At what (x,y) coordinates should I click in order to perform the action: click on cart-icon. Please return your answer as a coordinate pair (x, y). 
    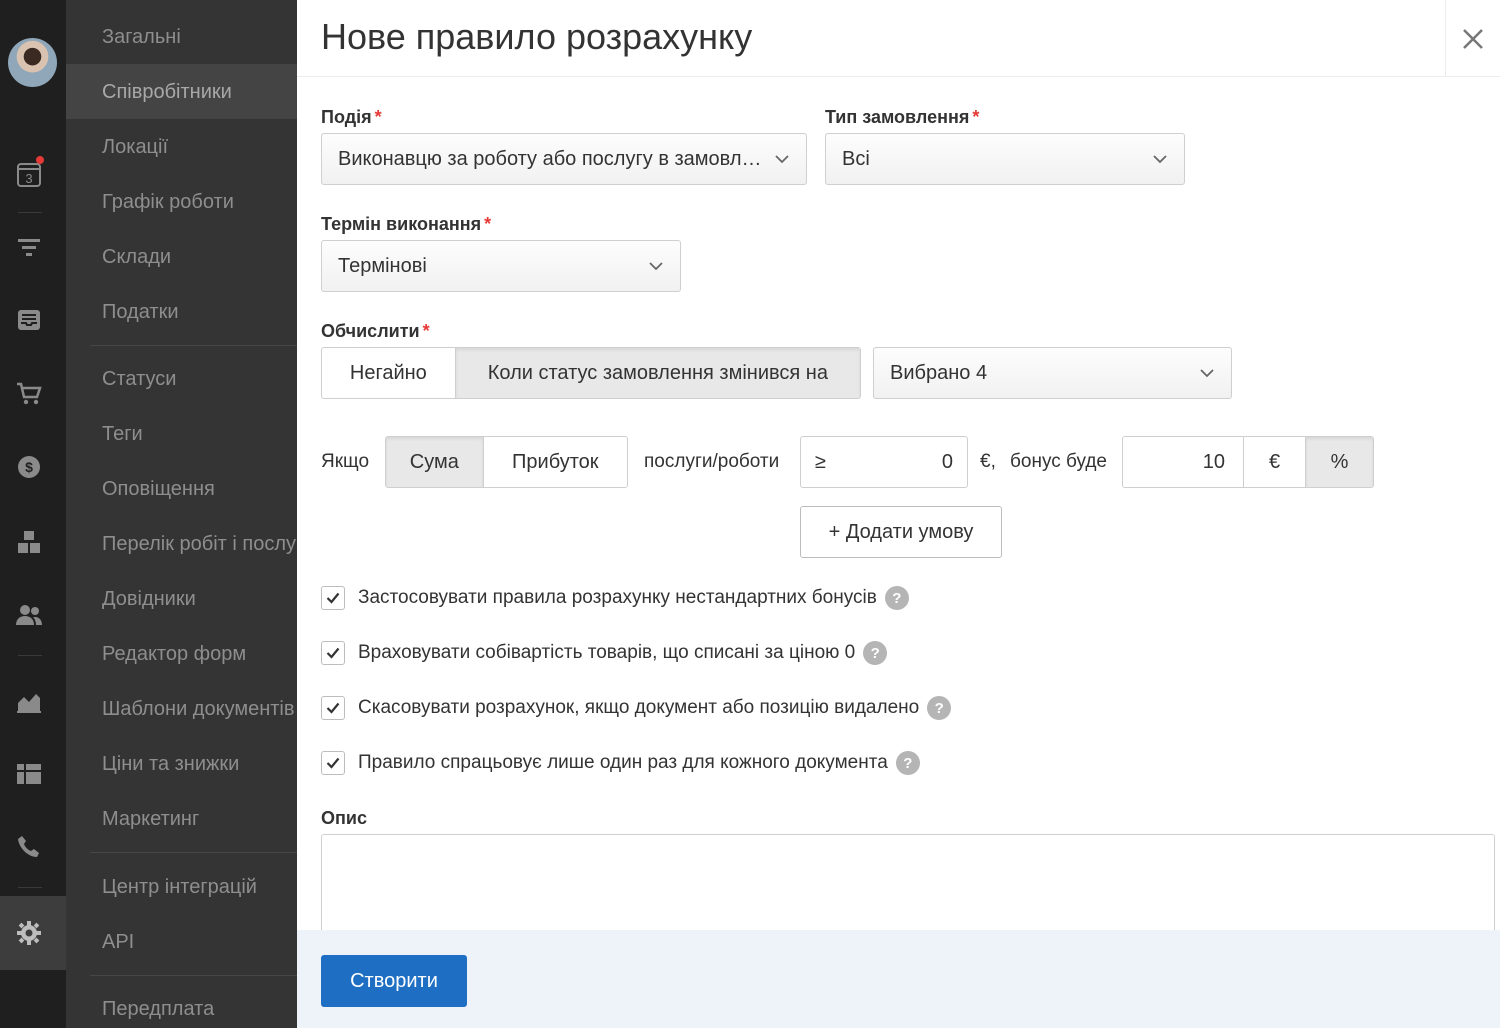
    Looking at the image, I should click on (29, 394).